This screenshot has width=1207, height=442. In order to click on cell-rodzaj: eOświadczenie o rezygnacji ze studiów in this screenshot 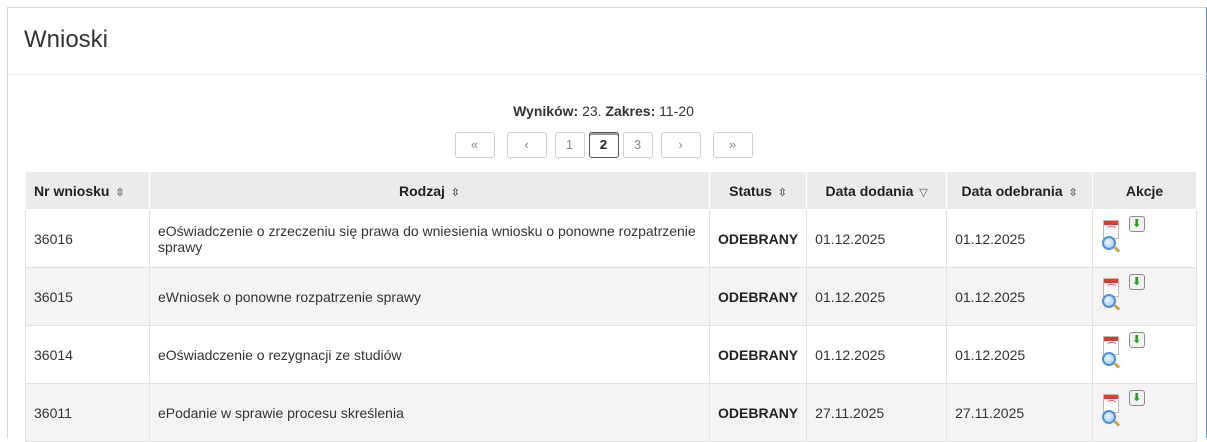, I will do `click(429, 354)`.